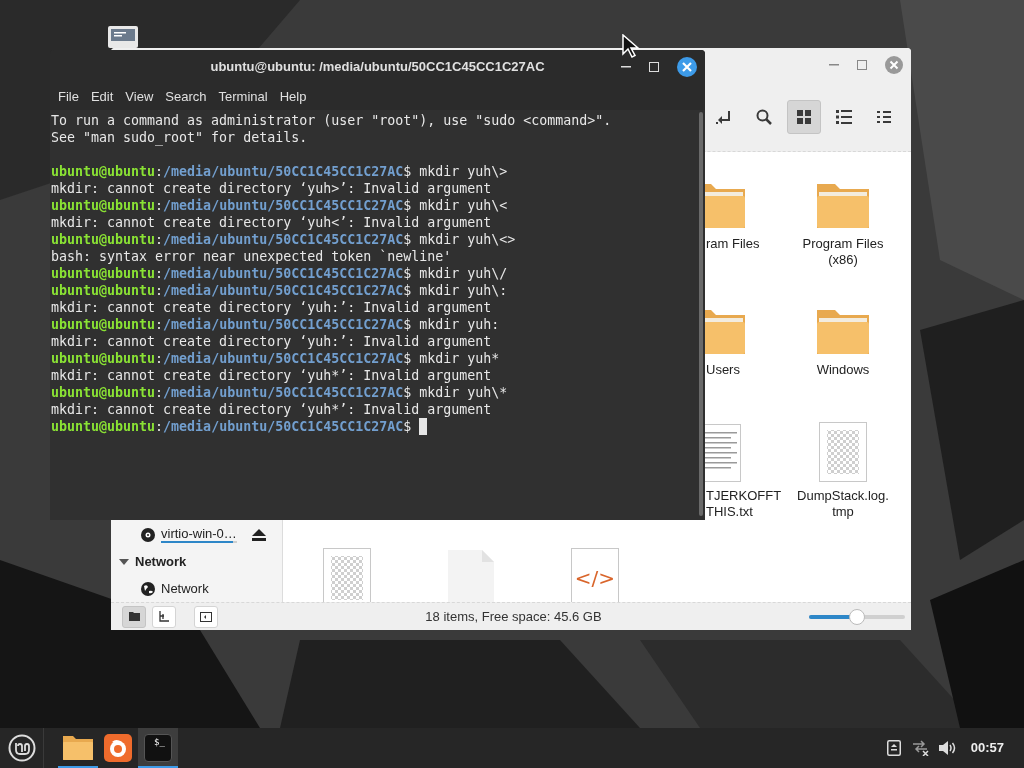 Image resolution: width=1024 pixels, height=768 pixels. What do you see at coordinates (843, 252) in the screenshot?
I see `file-name: Program Files (x86)` at bounding box center [843, 252].